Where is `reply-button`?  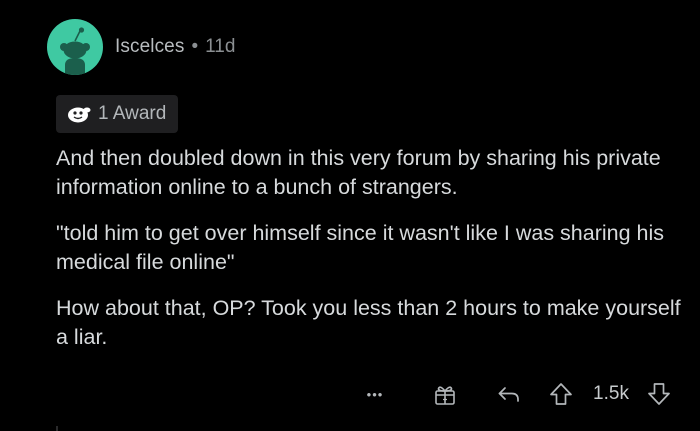
reply-button is located at coordinates (509, 394).